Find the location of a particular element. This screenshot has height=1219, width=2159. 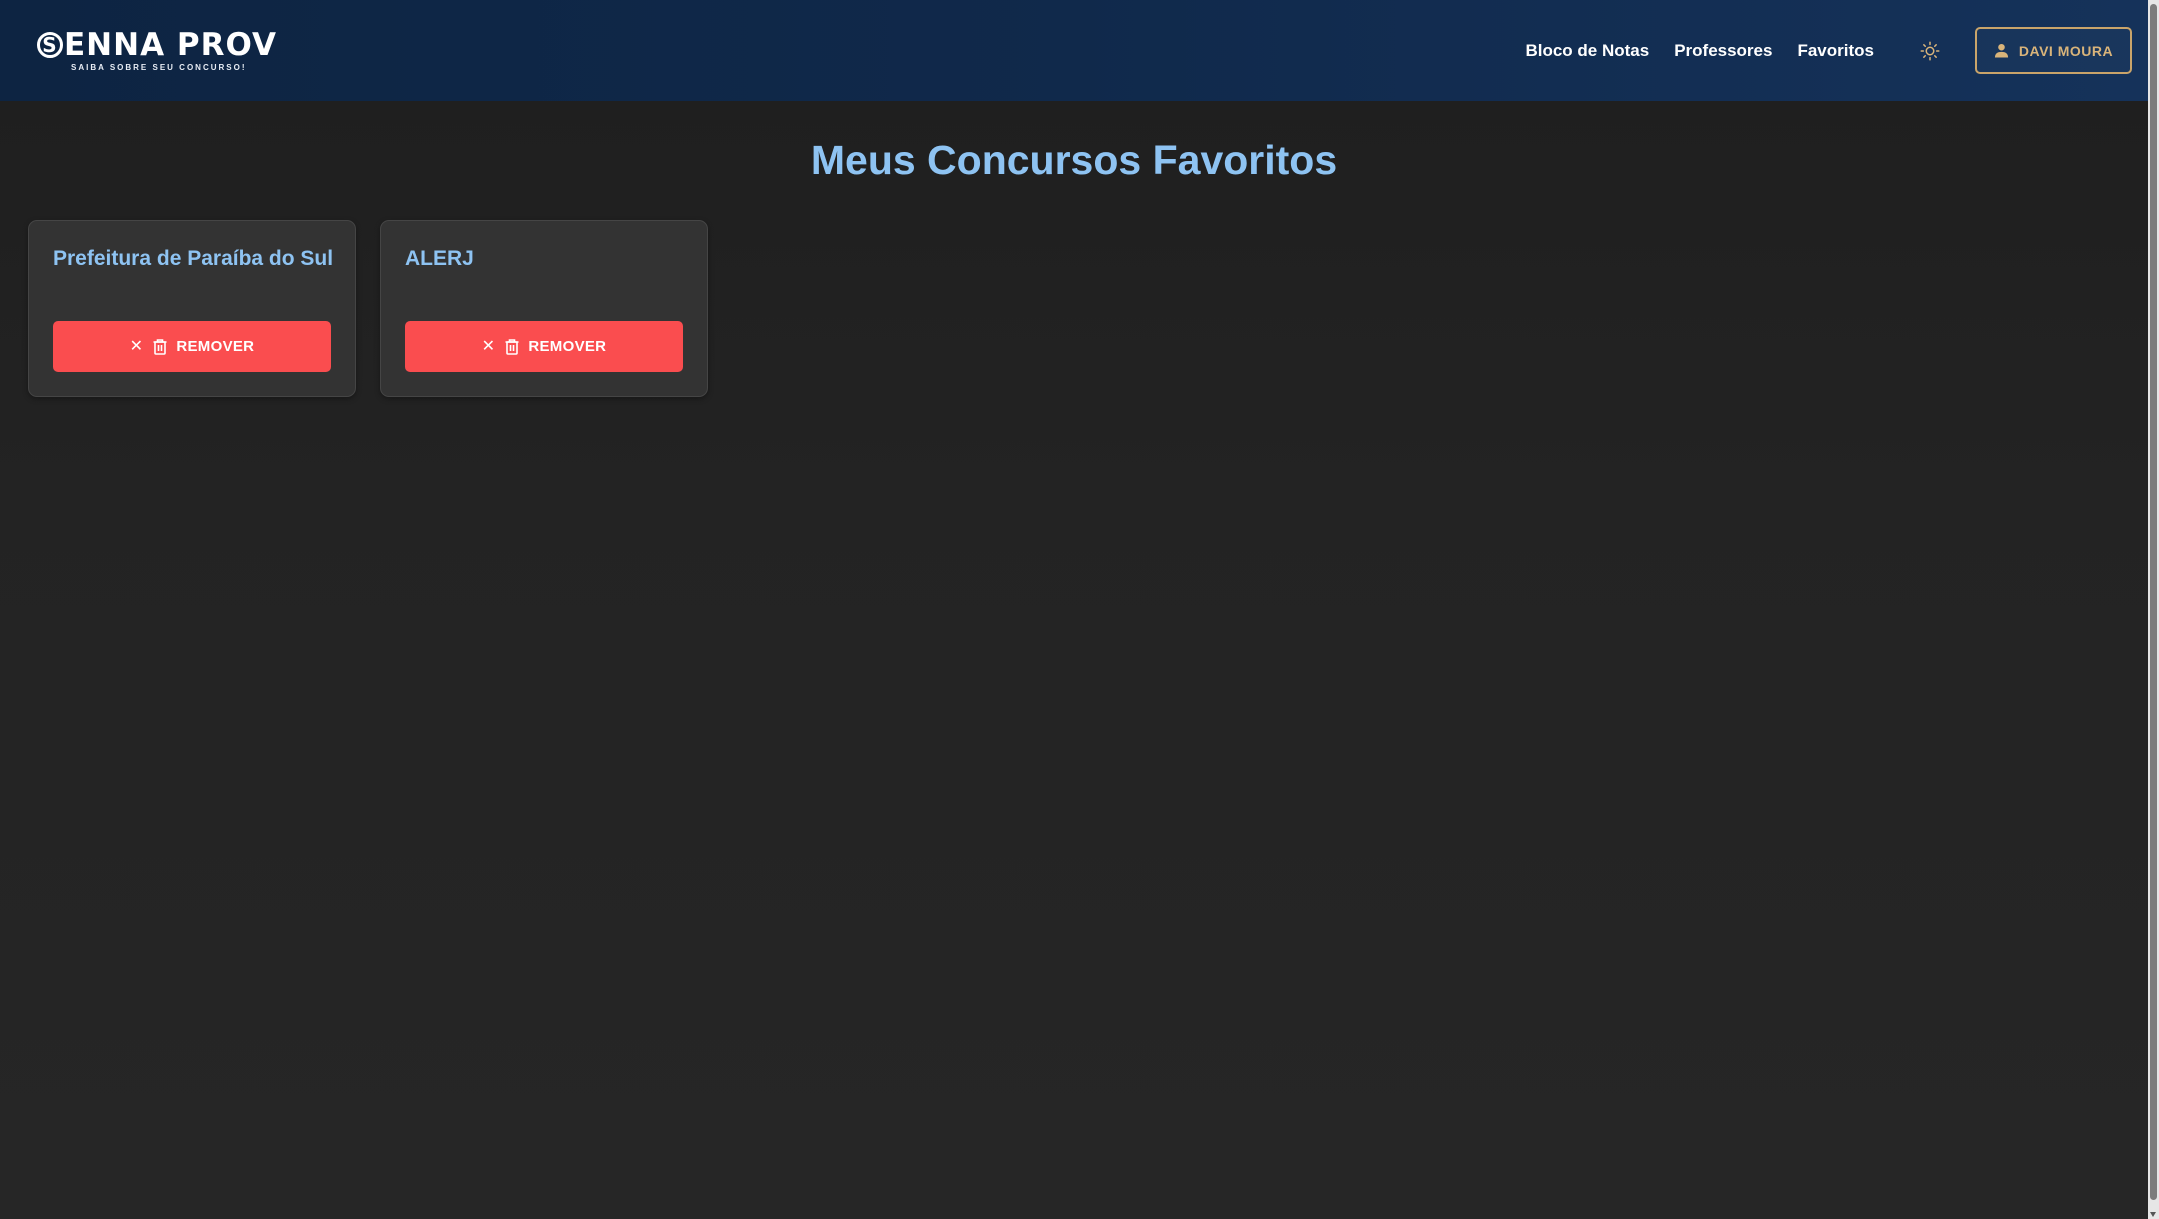

favorite-card: ALERJ ✕ REMOVER is located at coordinates (544, 308).